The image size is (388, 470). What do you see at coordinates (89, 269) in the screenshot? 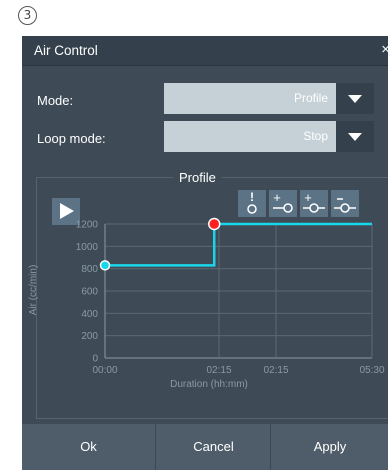
I see `y-tick-label: 800` at bounding box center [89, 269].